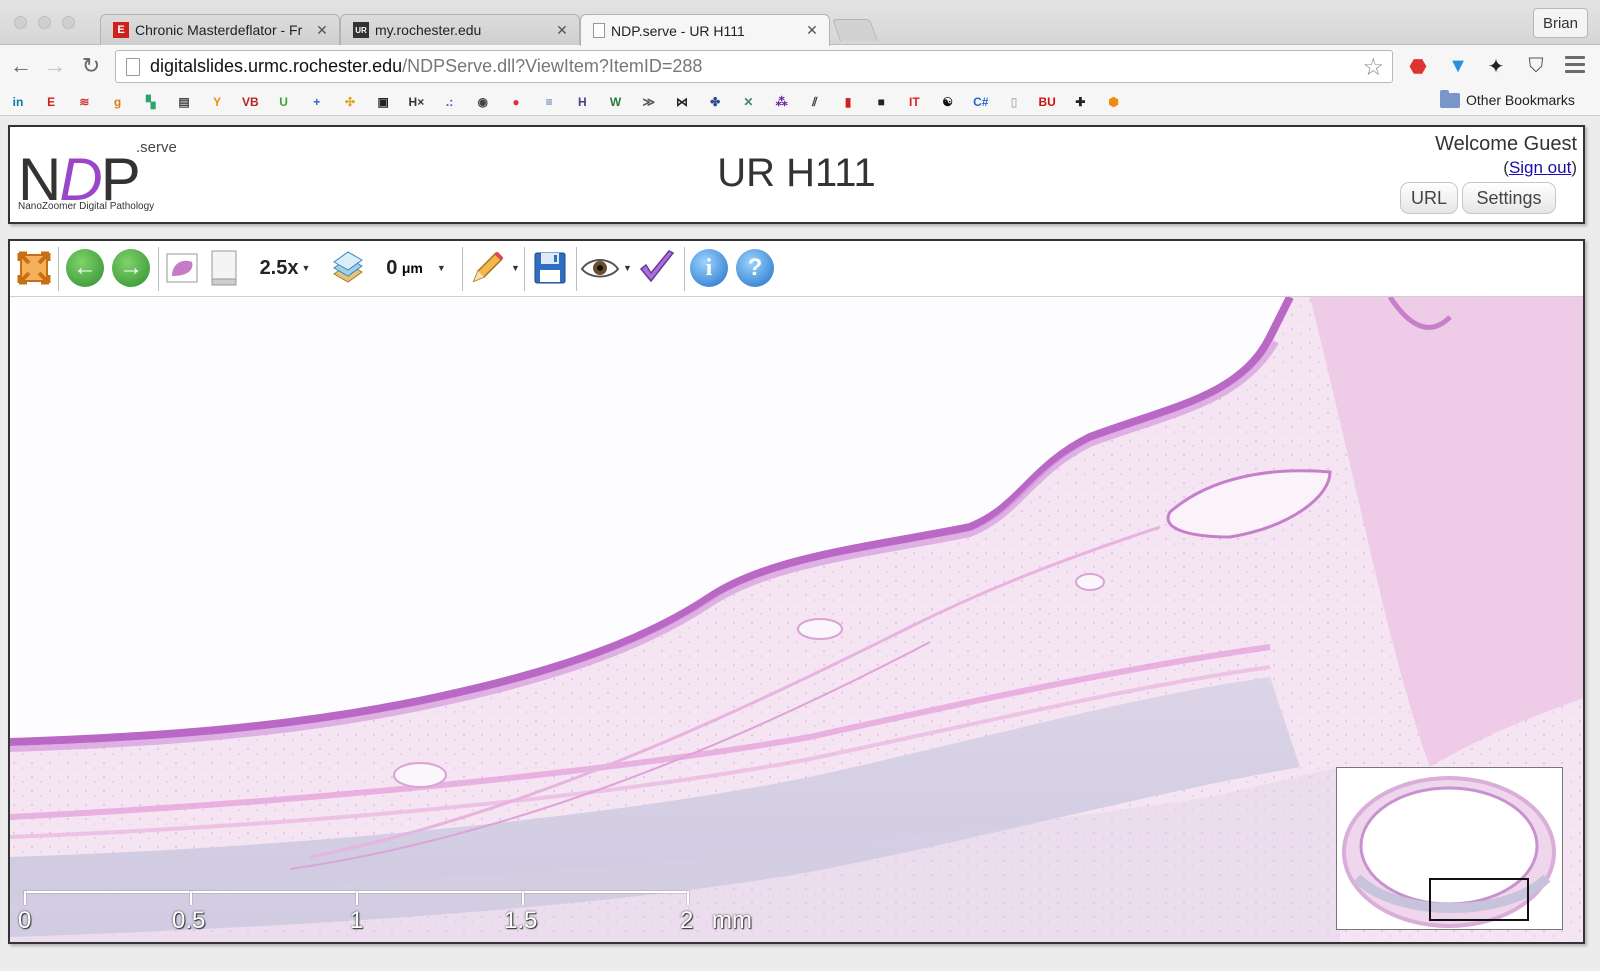 Image resolution: width=1600 pixels, height=971 pixels. What do you see at coordinates (748, 102) in the screenshot?
I see `bookmark-icon: ✕` at bounding box center [748, 102].